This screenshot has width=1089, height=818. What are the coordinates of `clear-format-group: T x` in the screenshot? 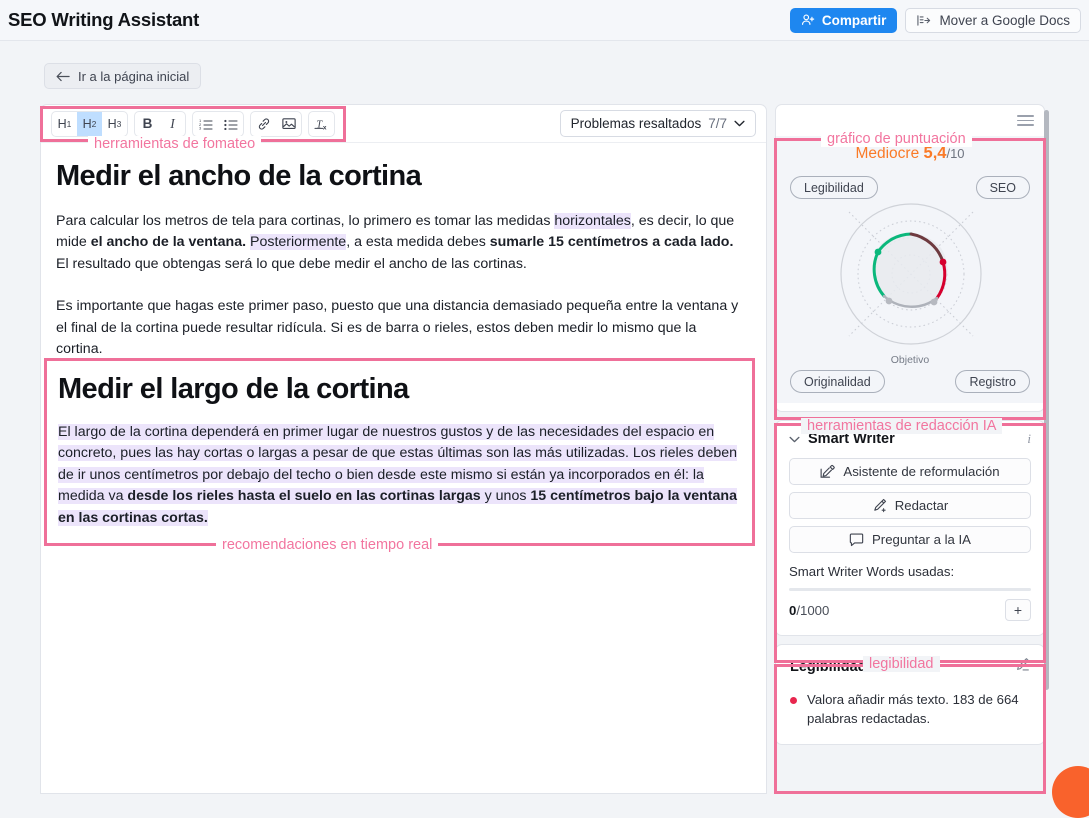 It's located at (321, 123).